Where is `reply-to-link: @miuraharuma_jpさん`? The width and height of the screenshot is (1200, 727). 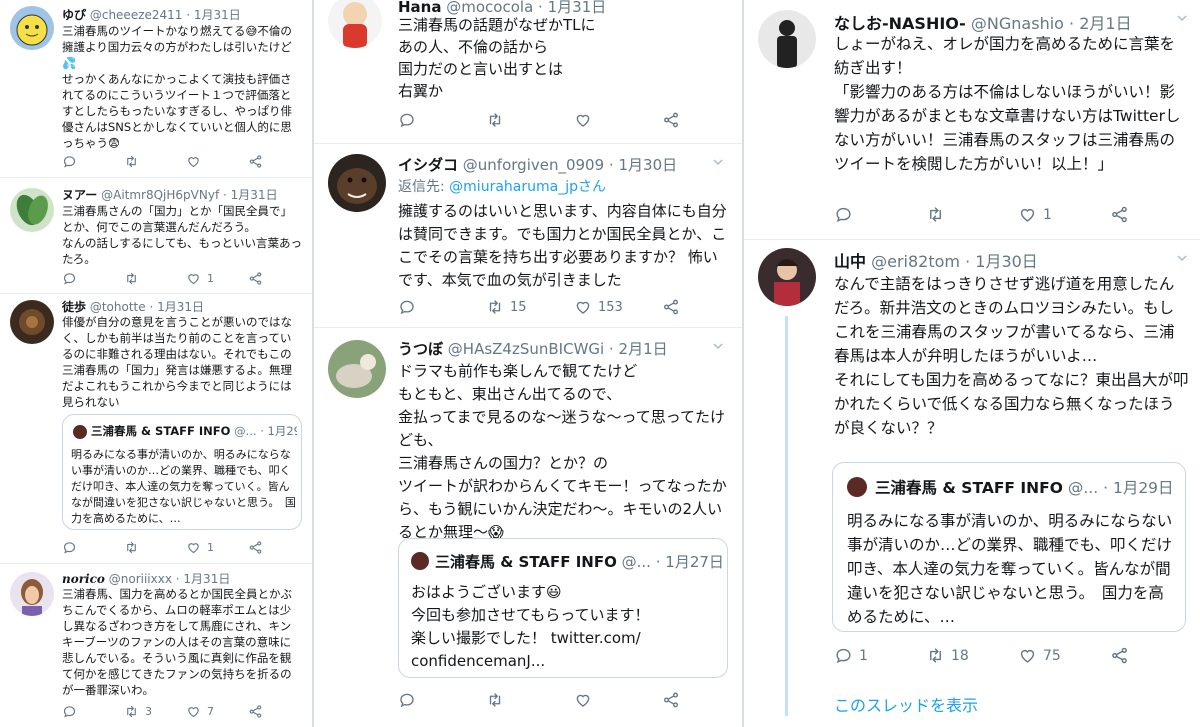
reply-to-link: @miuraharuma_jpさん is located at coordinates (527, 187).